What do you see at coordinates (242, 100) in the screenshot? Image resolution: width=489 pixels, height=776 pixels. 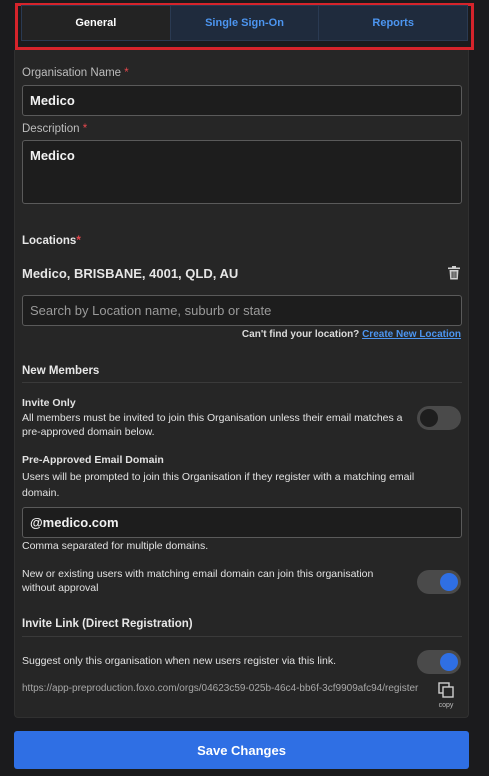 I see `org-name-input` at bounding box center [242, 100].